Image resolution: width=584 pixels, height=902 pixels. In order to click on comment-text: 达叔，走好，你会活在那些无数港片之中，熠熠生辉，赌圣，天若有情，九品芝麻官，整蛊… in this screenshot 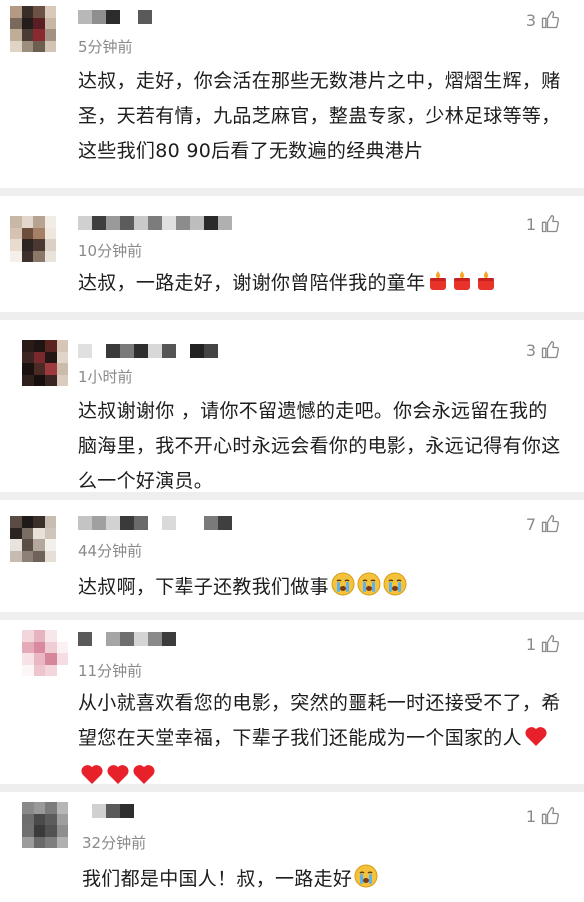, I will do `click(319, 116)`.